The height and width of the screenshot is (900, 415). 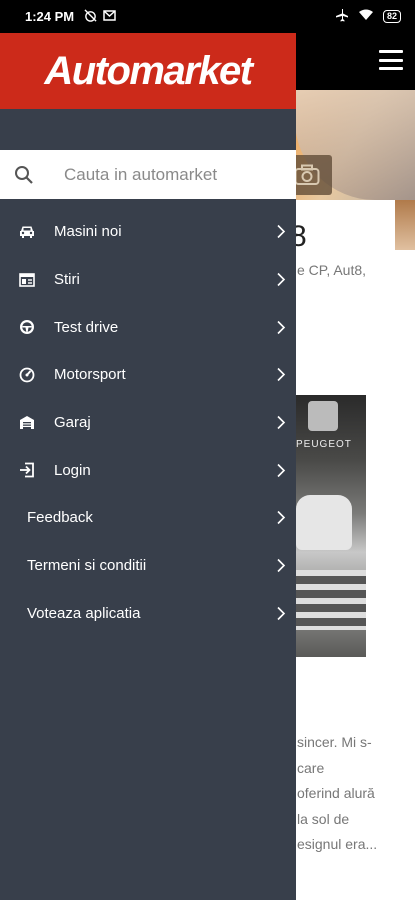 I want to click on article-image: PEUGEOT, so click(x=331, y=526).